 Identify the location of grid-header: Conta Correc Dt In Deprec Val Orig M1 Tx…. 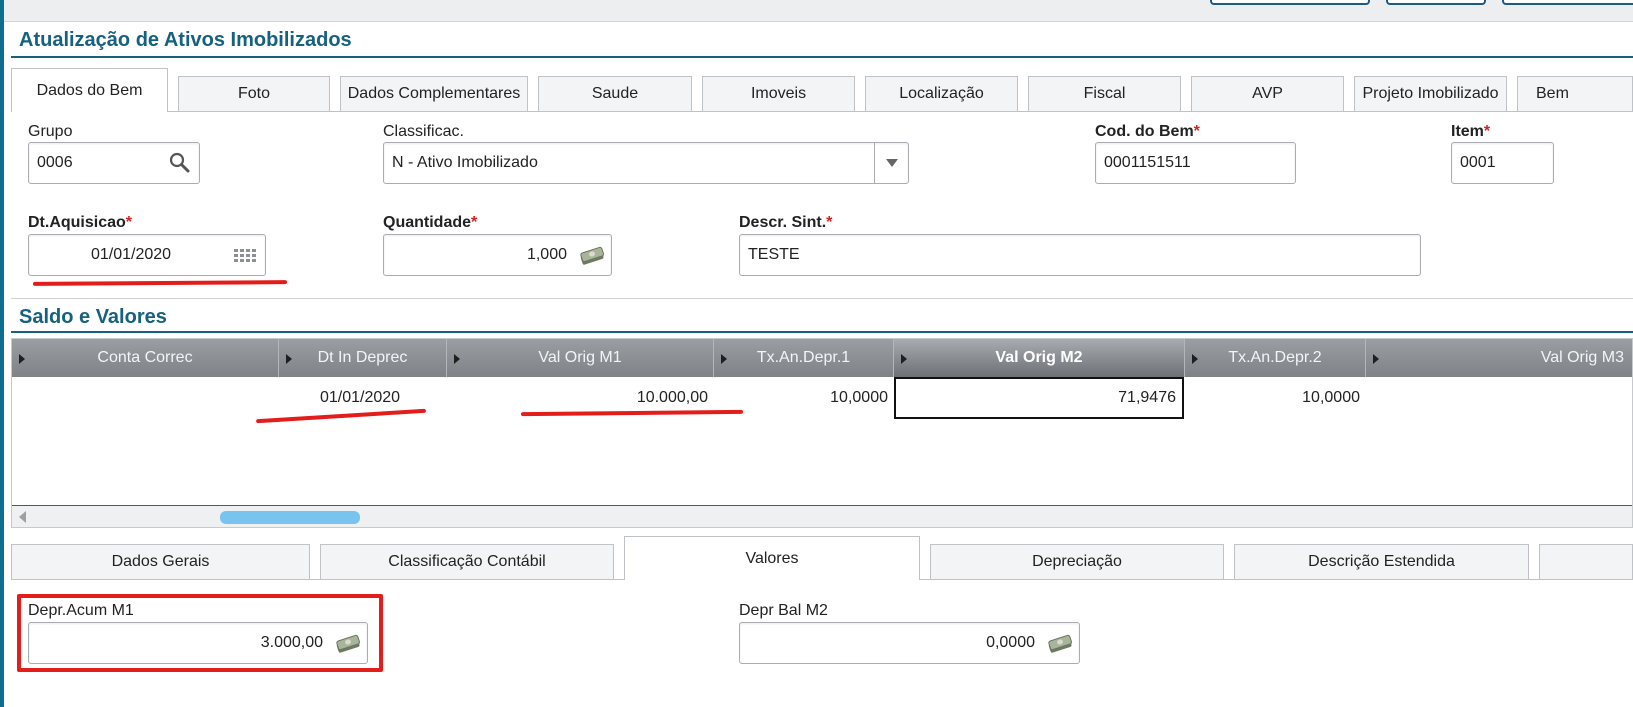
(822, 358).